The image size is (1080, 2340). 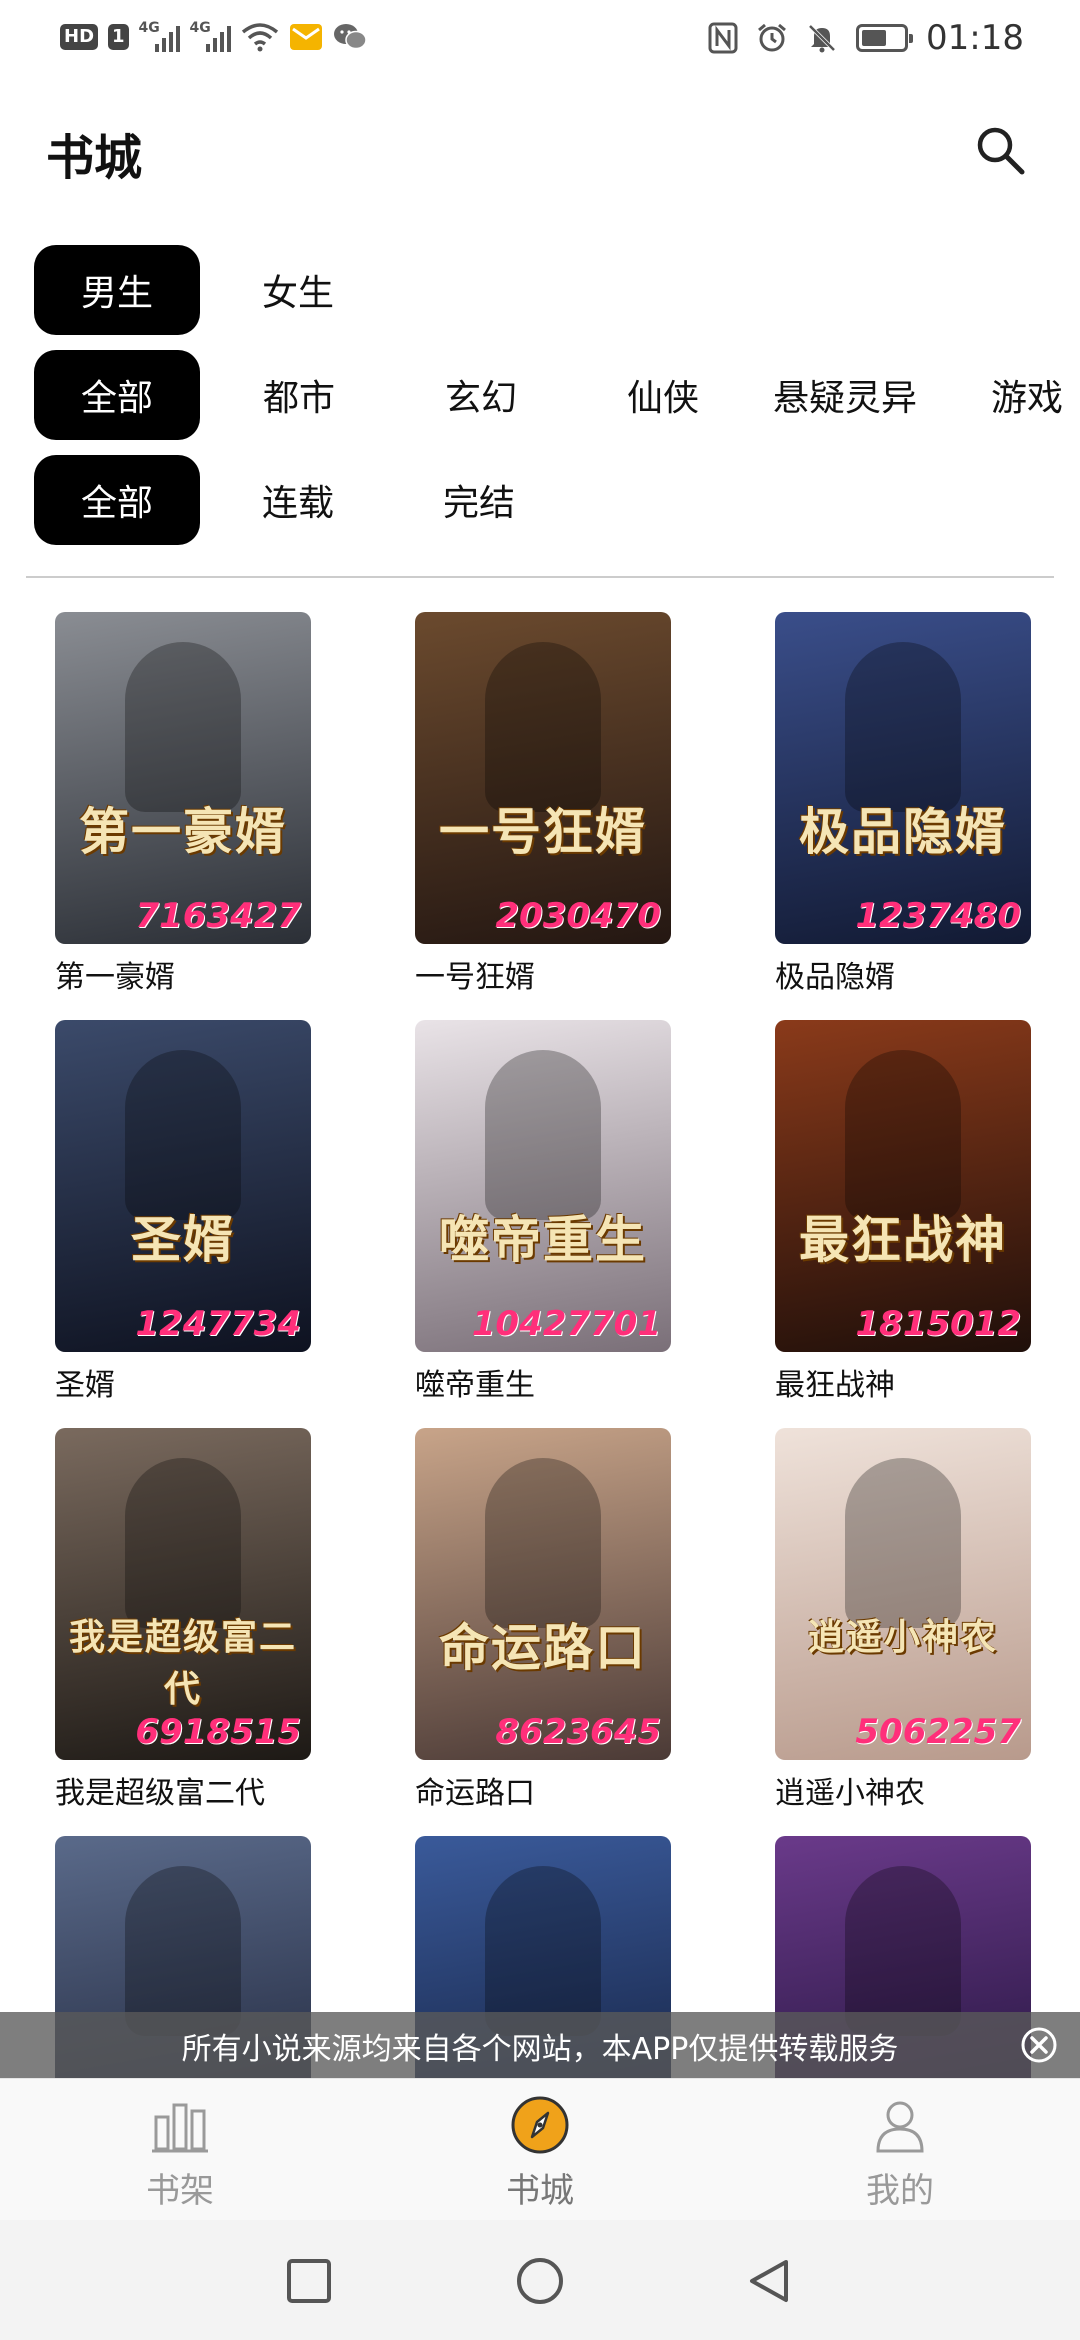 I want to click on alarm-icon, so click(x=772, y=37).